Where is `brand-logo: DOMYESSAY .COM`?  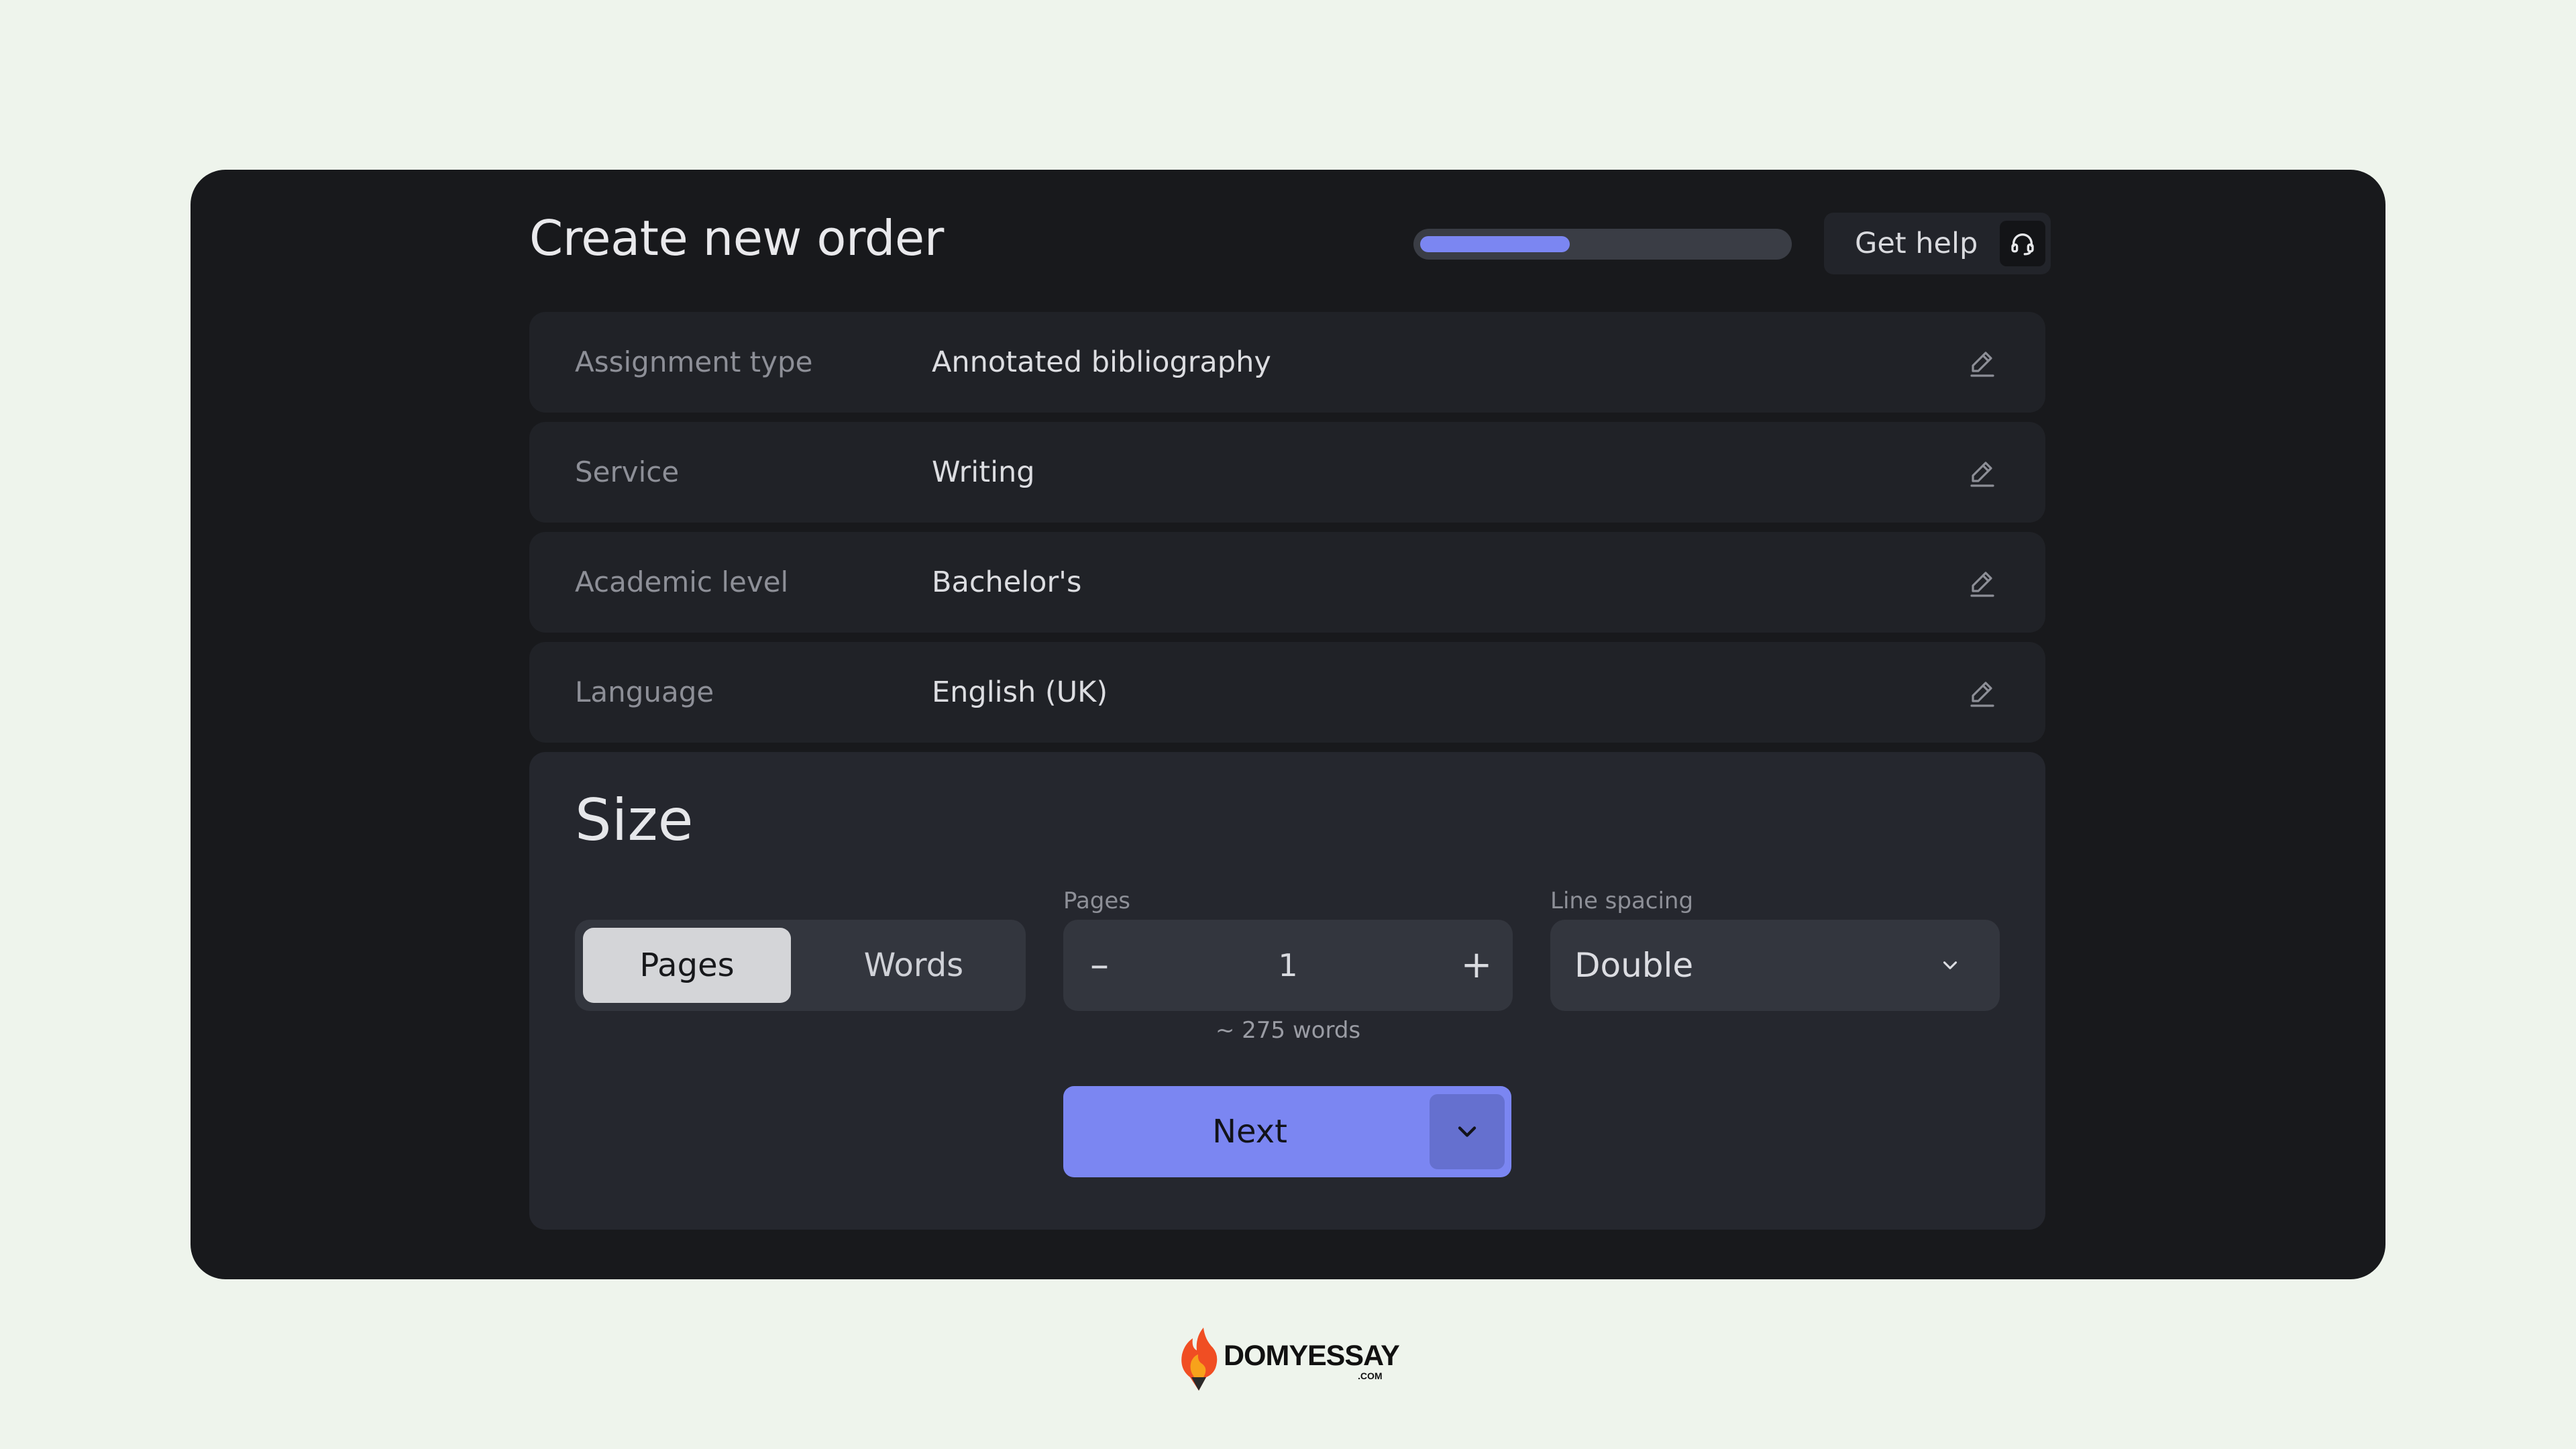 brand-logo: DOMYESSAY .COM is located at coordinates (1289, 1358).